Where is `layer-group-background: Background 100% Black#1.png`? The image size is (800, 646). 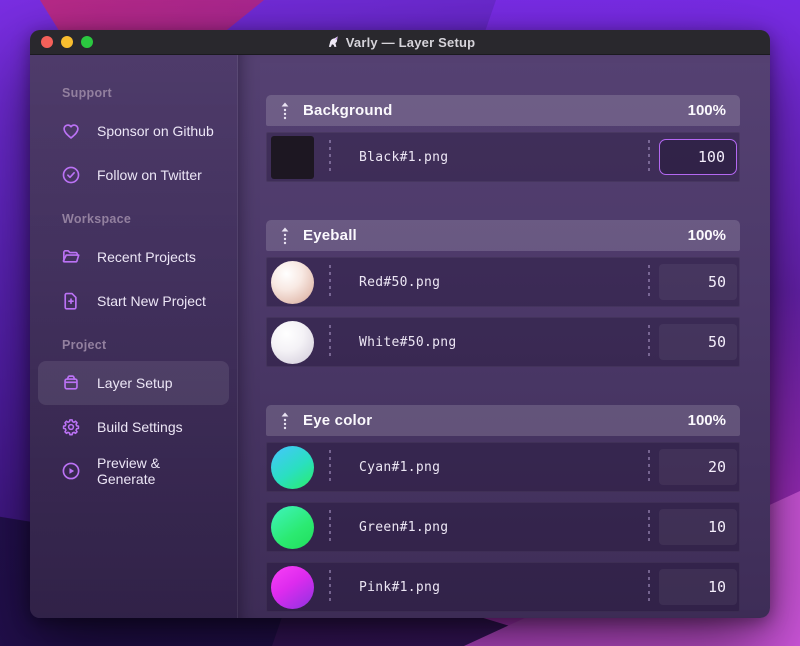 layer-group-background: Background 100% Black#1.png is located at coordinates (503, 138).